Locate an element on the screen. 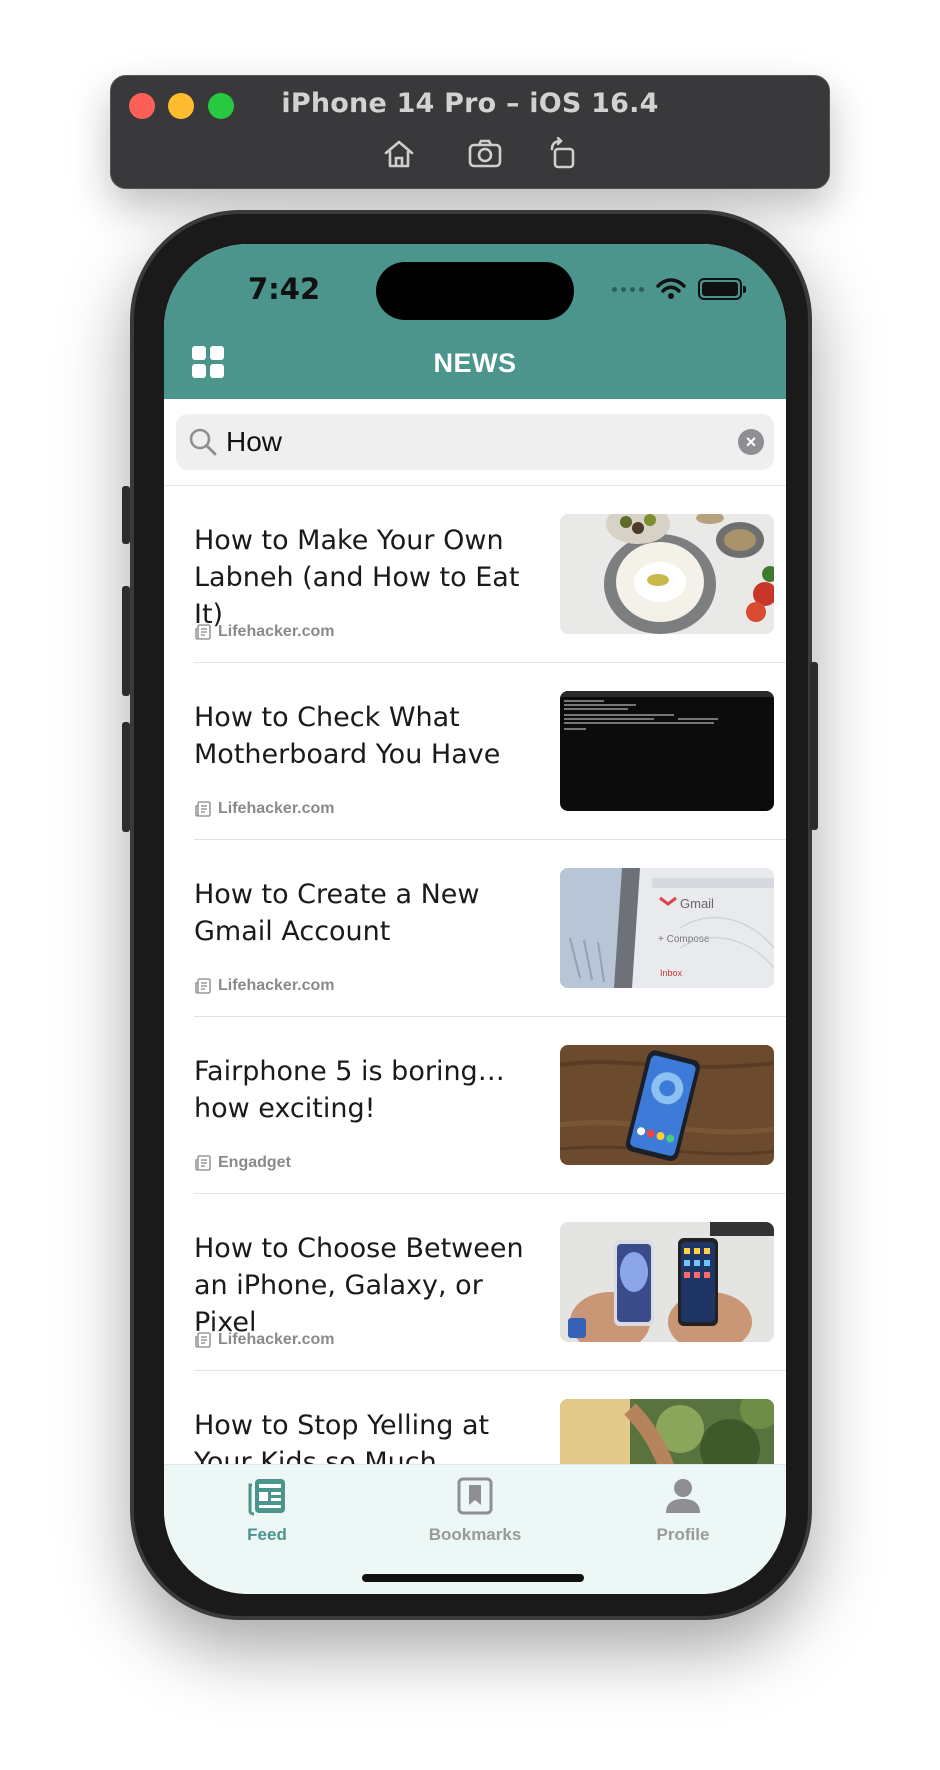  svg-text: + Compose is located at coordinates (684, 939).